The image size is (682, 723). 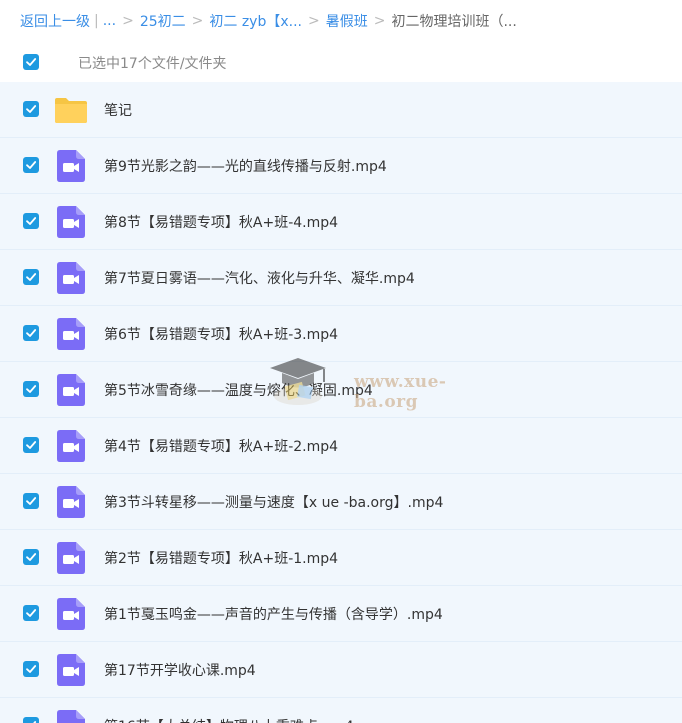 What do you see at coordinates (347, 21) in the screenshot?
I see `breadcrumb-item: 暑假班` at bounding box center [347, 21].